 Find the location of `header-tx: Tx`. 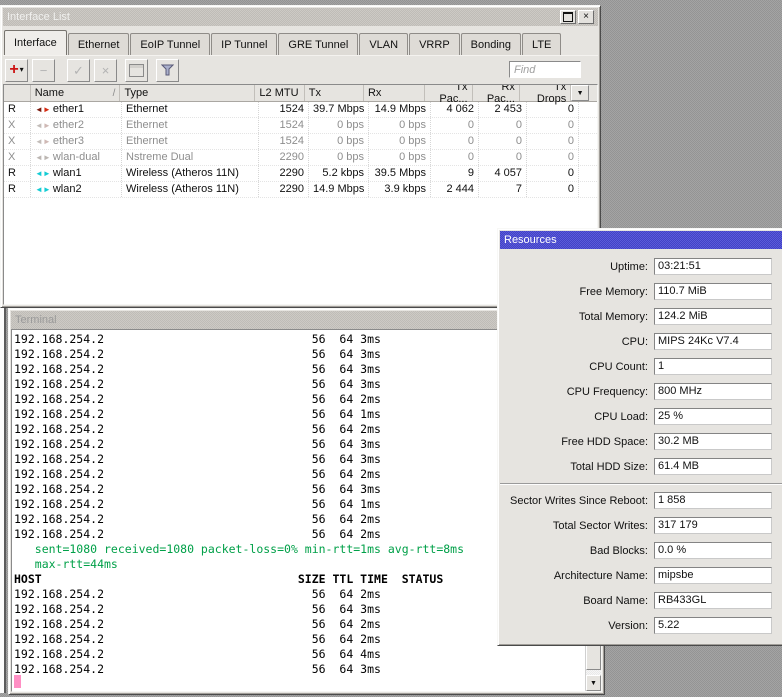

header-tx: Tx is located at coordinates (334, 93).